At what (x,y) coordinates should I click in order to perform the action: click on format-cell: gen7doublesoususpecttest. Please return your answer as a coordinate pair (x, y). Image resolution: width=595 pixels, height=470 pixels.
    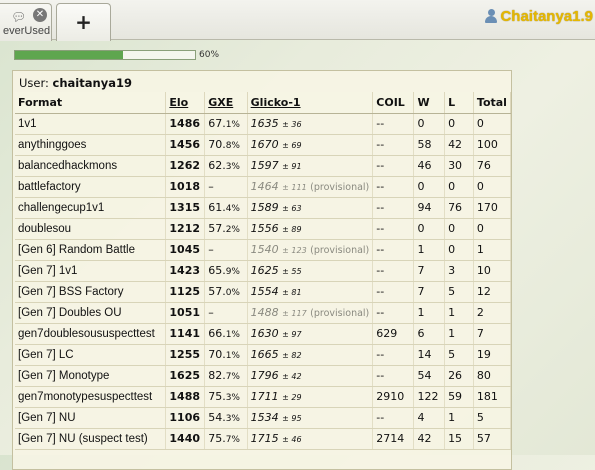
    Looking at the image, I should click on (91, 334).